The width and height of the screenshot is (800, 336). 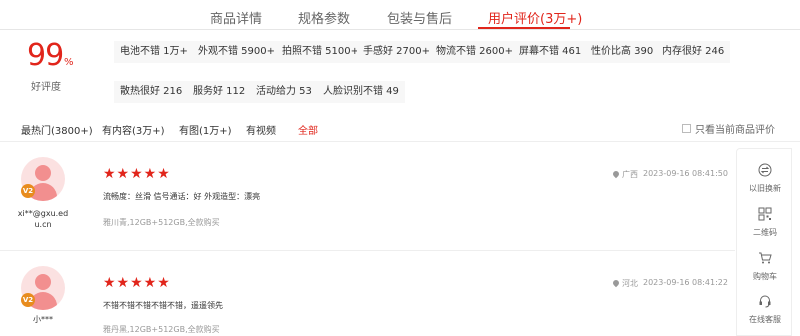 What do you see at coordinates (236, 17) in the screenshot?
I see `tab-product-details: 商品详情` at bounding box center [236, 17].